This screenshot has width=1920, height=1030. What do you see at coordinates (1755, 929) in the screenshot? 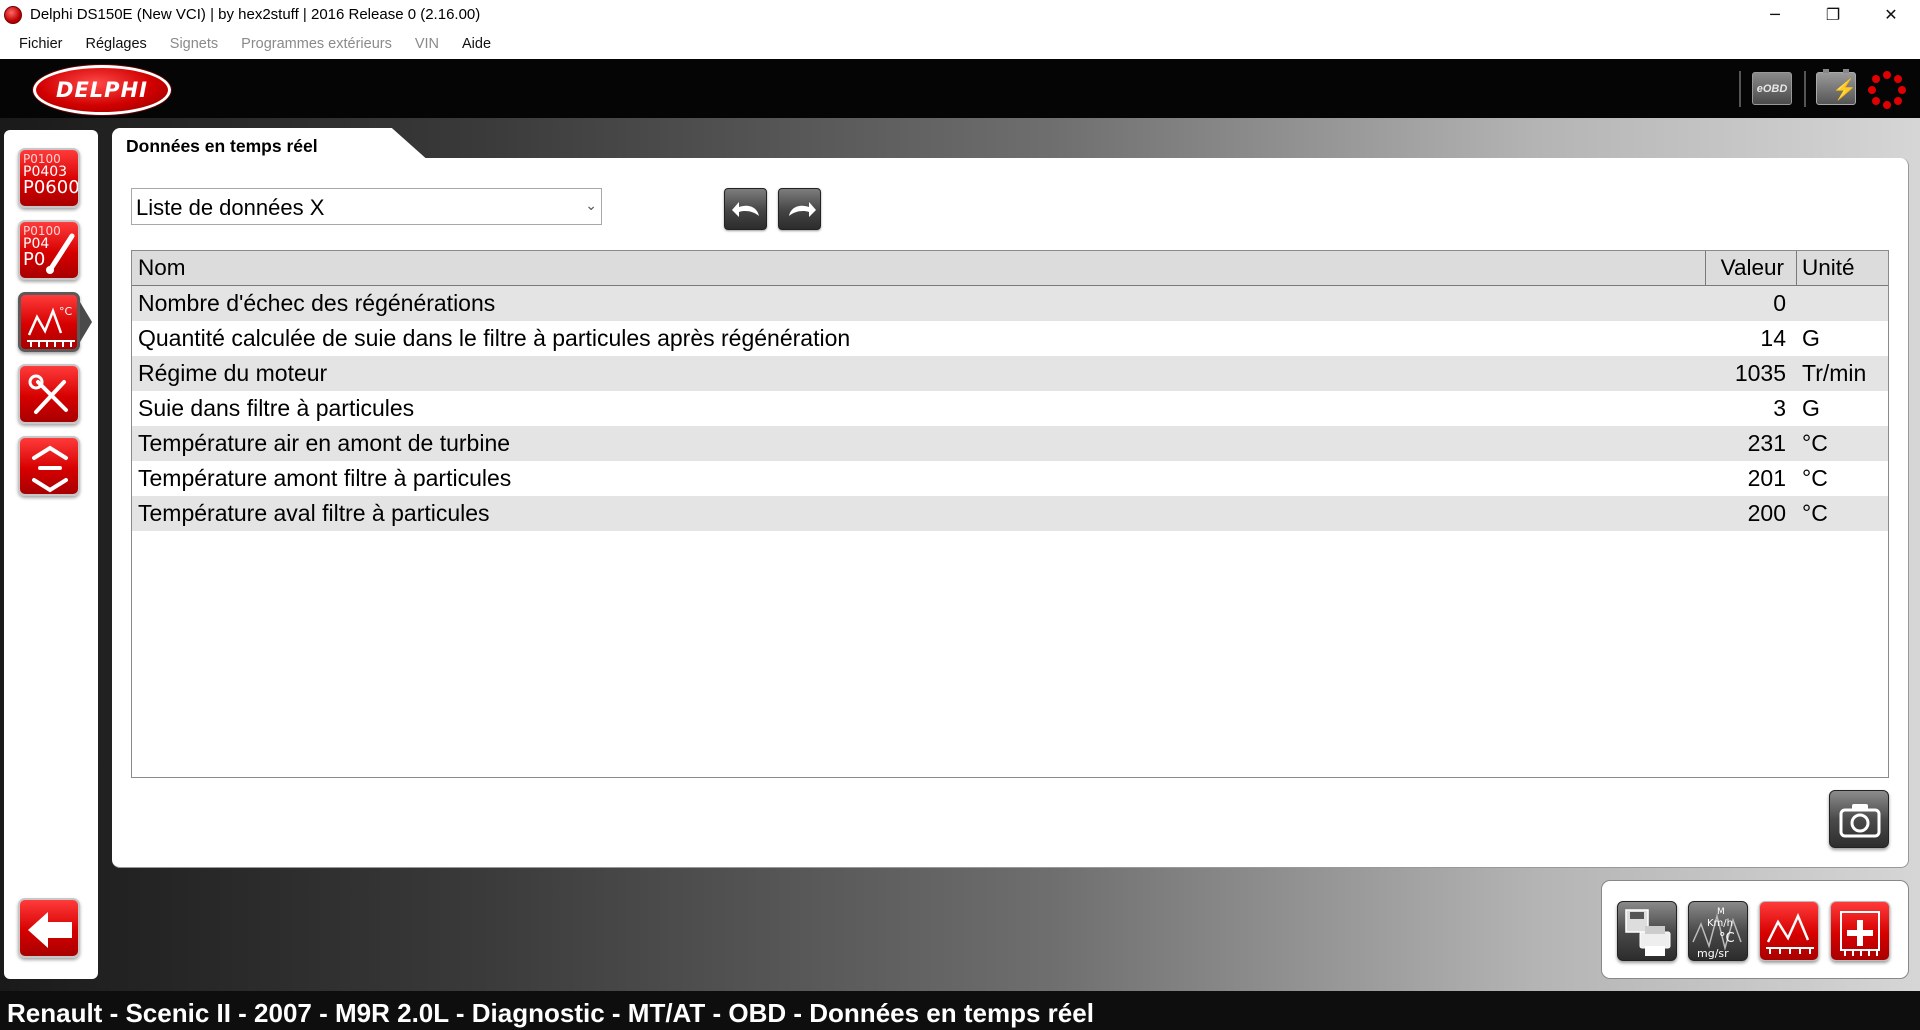
I see `tool-panel: M Km/h °C mg/sr` at bounding box center [1755, 929].